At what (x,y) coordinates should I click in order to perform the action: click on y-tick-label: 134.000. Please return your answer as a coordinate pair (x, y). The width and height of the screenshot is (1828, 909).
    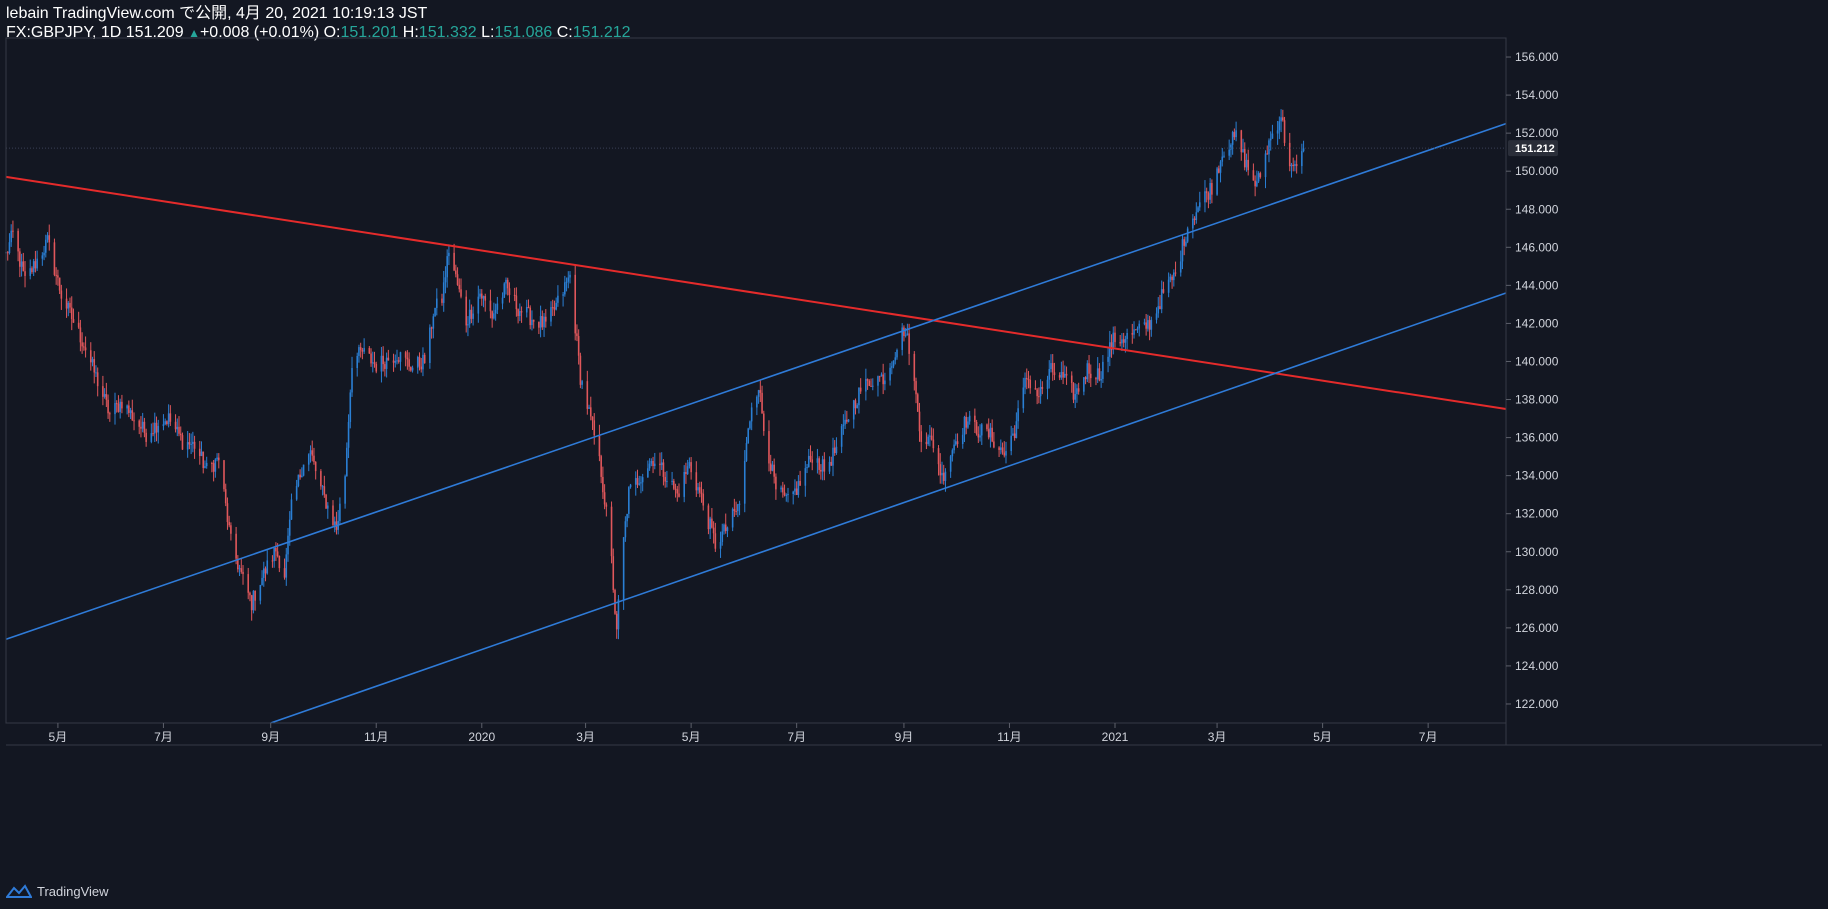
    Looking at the image, I should click on (1537, 476).